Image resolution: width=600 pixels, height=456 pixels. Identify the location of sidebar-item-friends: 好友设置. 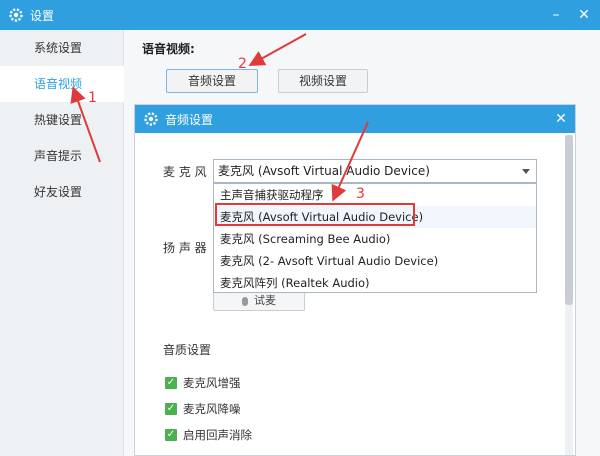
(62, 192).